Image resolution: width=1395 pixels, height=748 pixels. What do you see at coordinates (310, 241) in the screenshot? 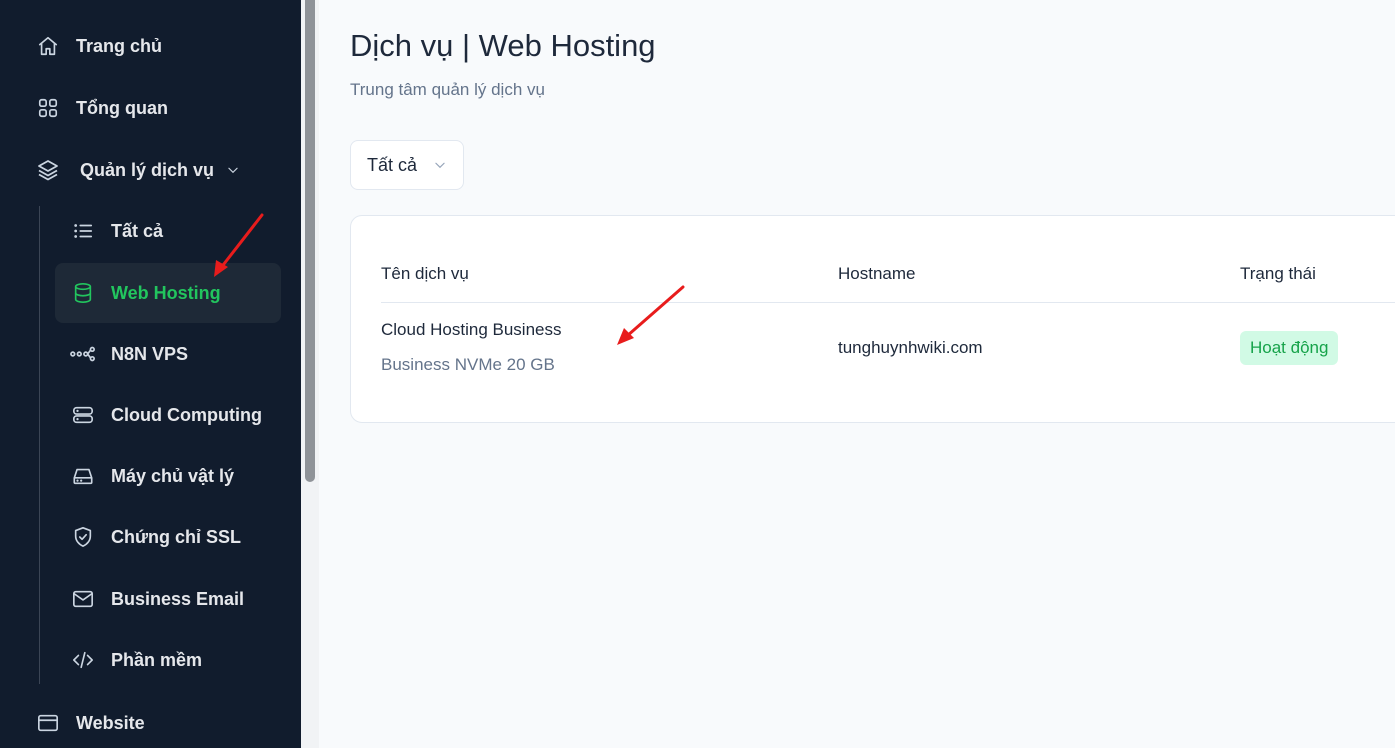
I see `scrollbar-thumb` at bounding box center [310, 241].